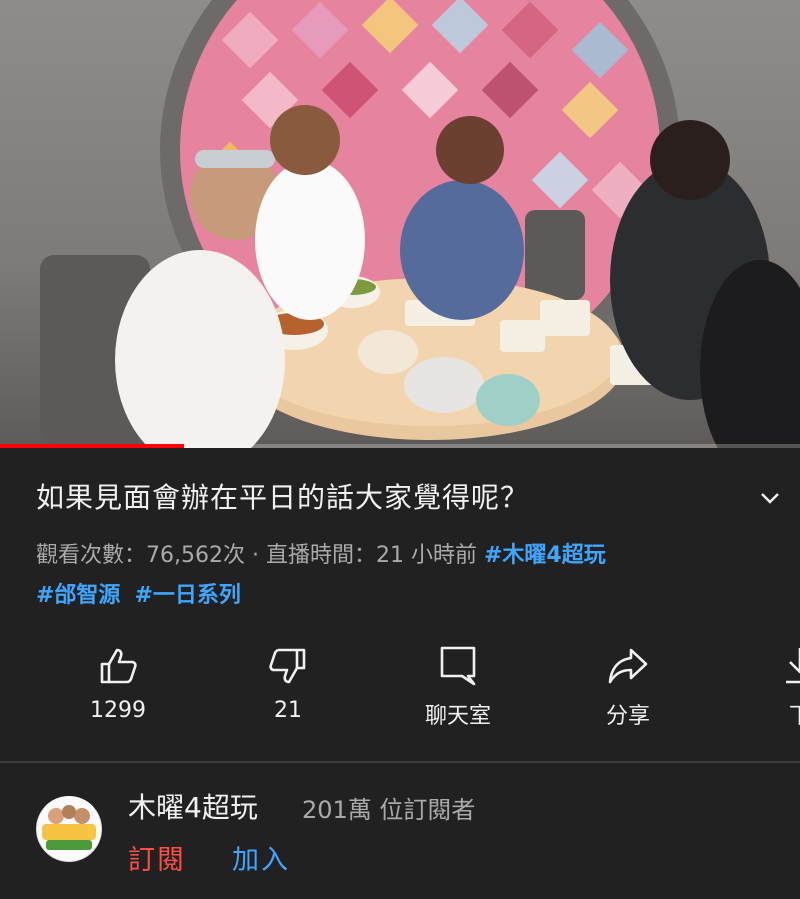 Image resolution: width=800 pixels, height=899 pixels. I want to click on download-icon, so click(793, 666).